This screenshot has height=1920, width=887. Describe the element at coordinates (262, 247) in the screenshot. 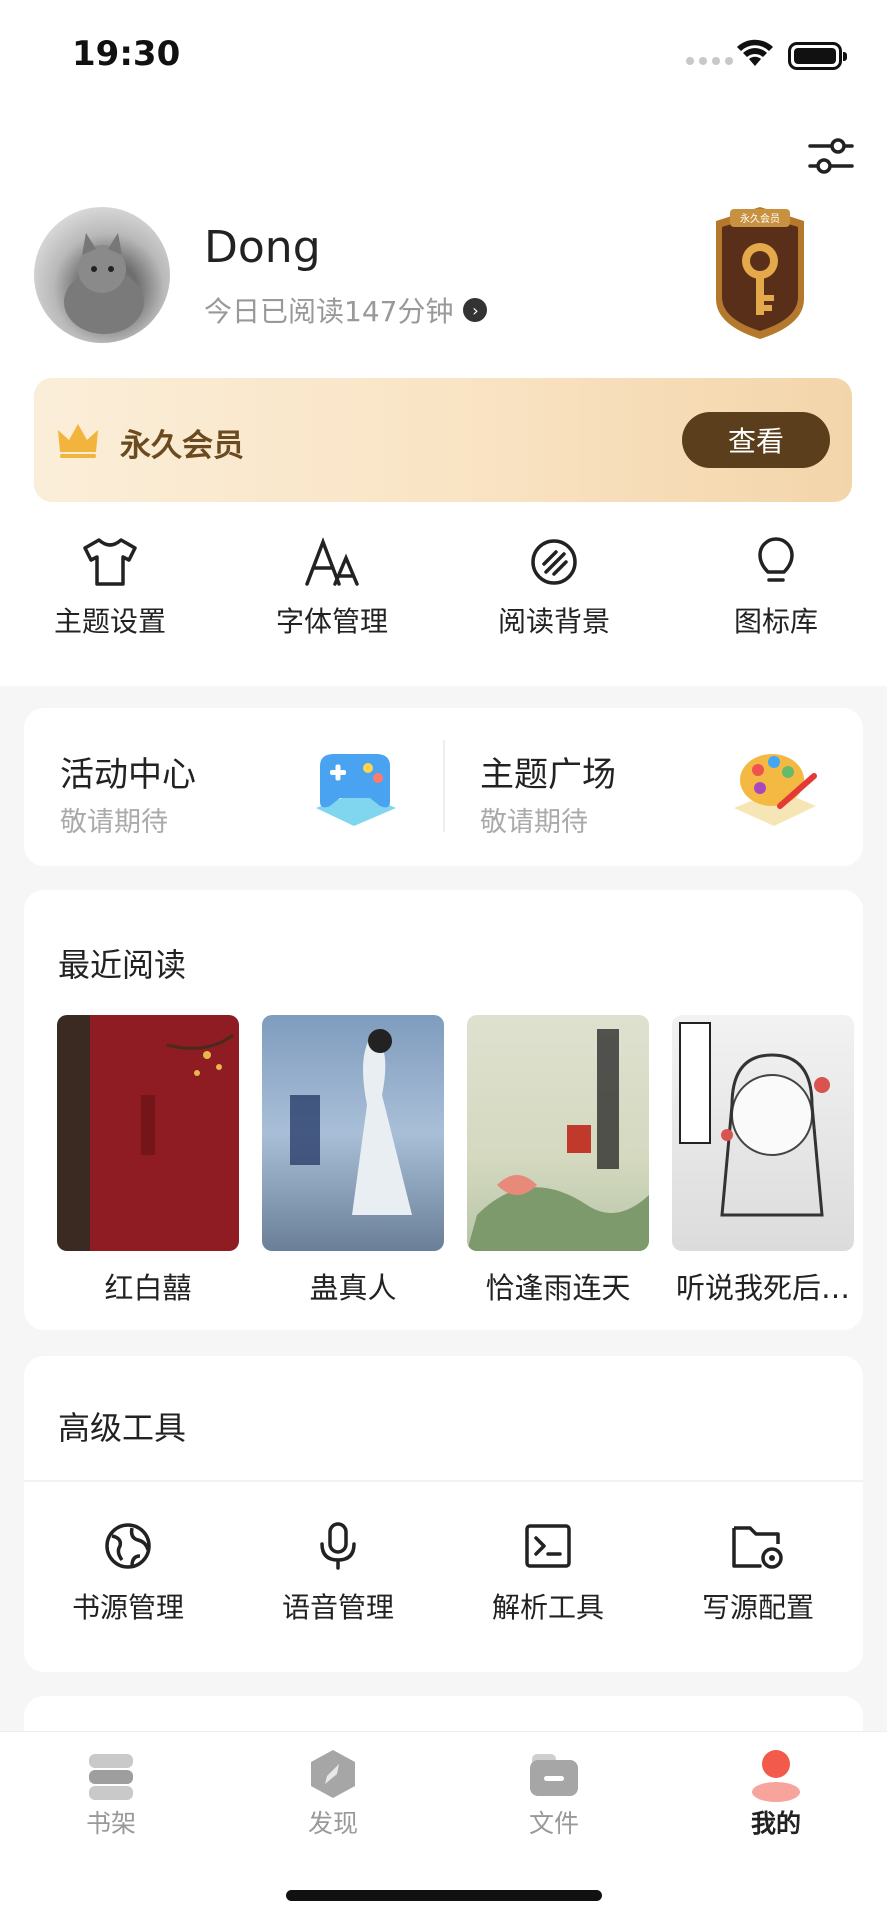

I see `username: Dong` at that location.